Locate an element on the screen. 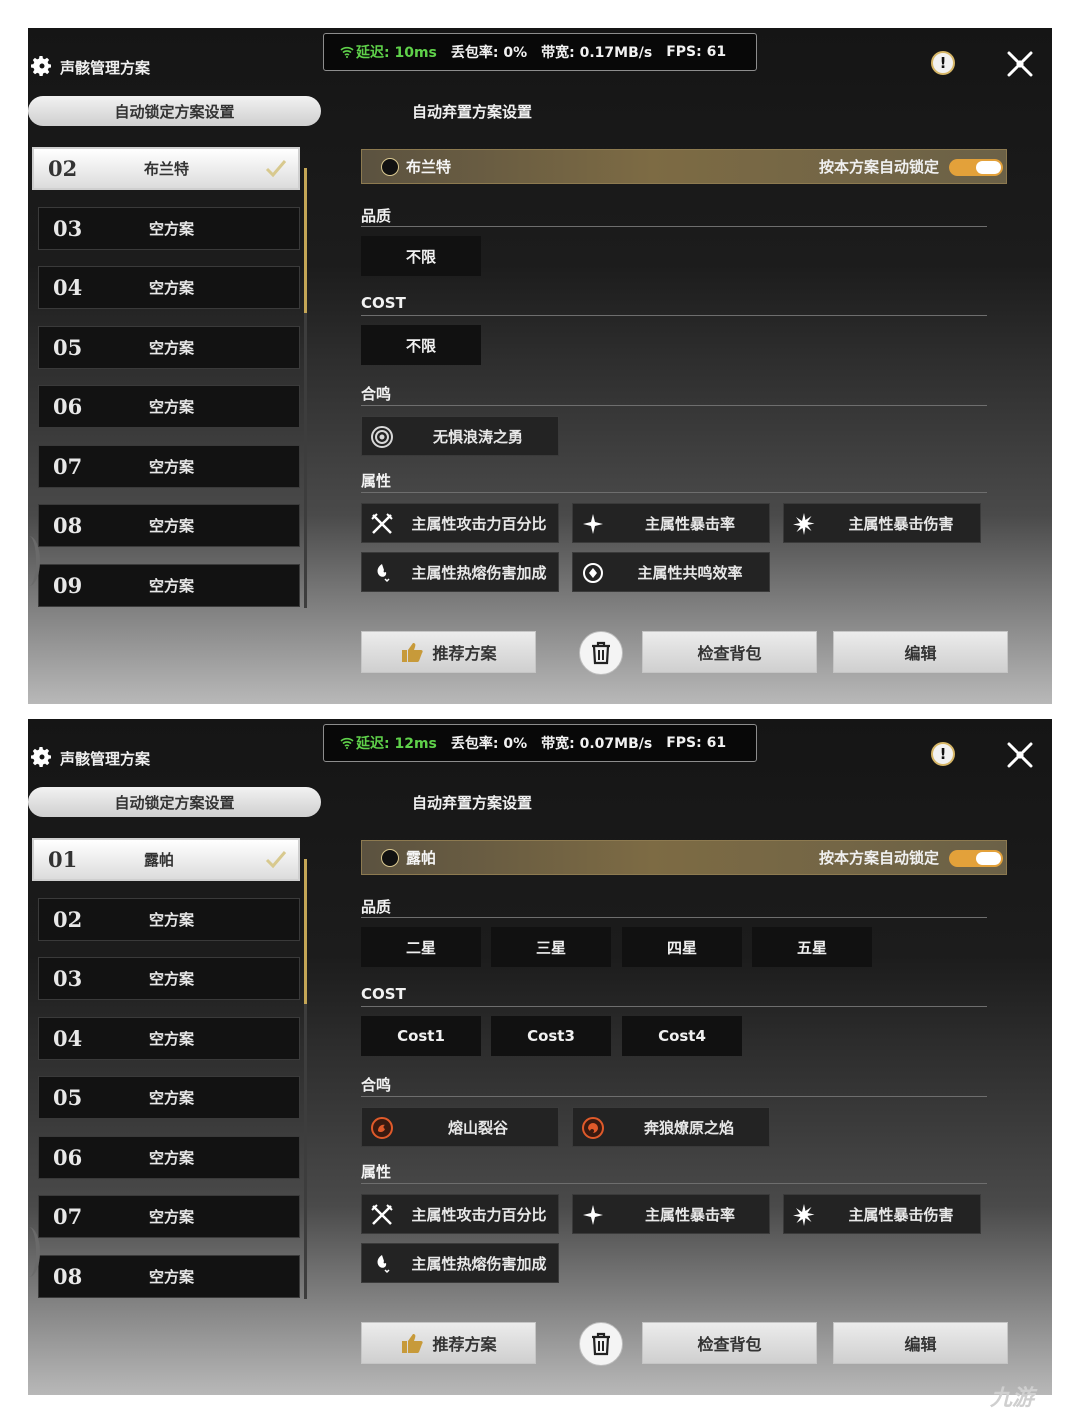 Image resolution: width=1080 pixels, height=1423 pixels. molten-rift-icon is located at coordinates (382, 1128).